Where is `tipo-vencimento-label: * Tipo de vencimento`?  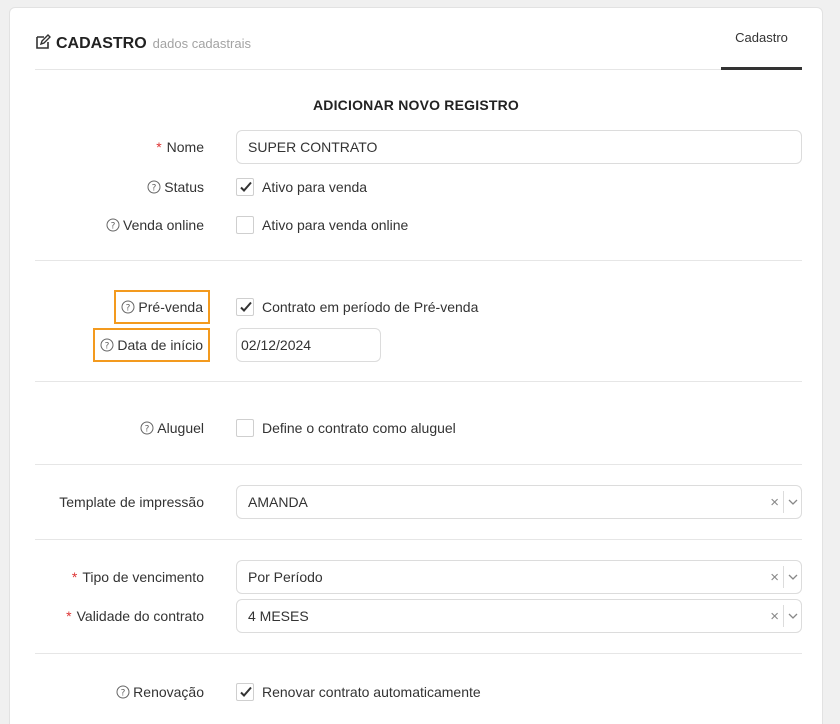 tipo-vencimento-label: * Tipo de vencimento is located at coordinates (138, 577).